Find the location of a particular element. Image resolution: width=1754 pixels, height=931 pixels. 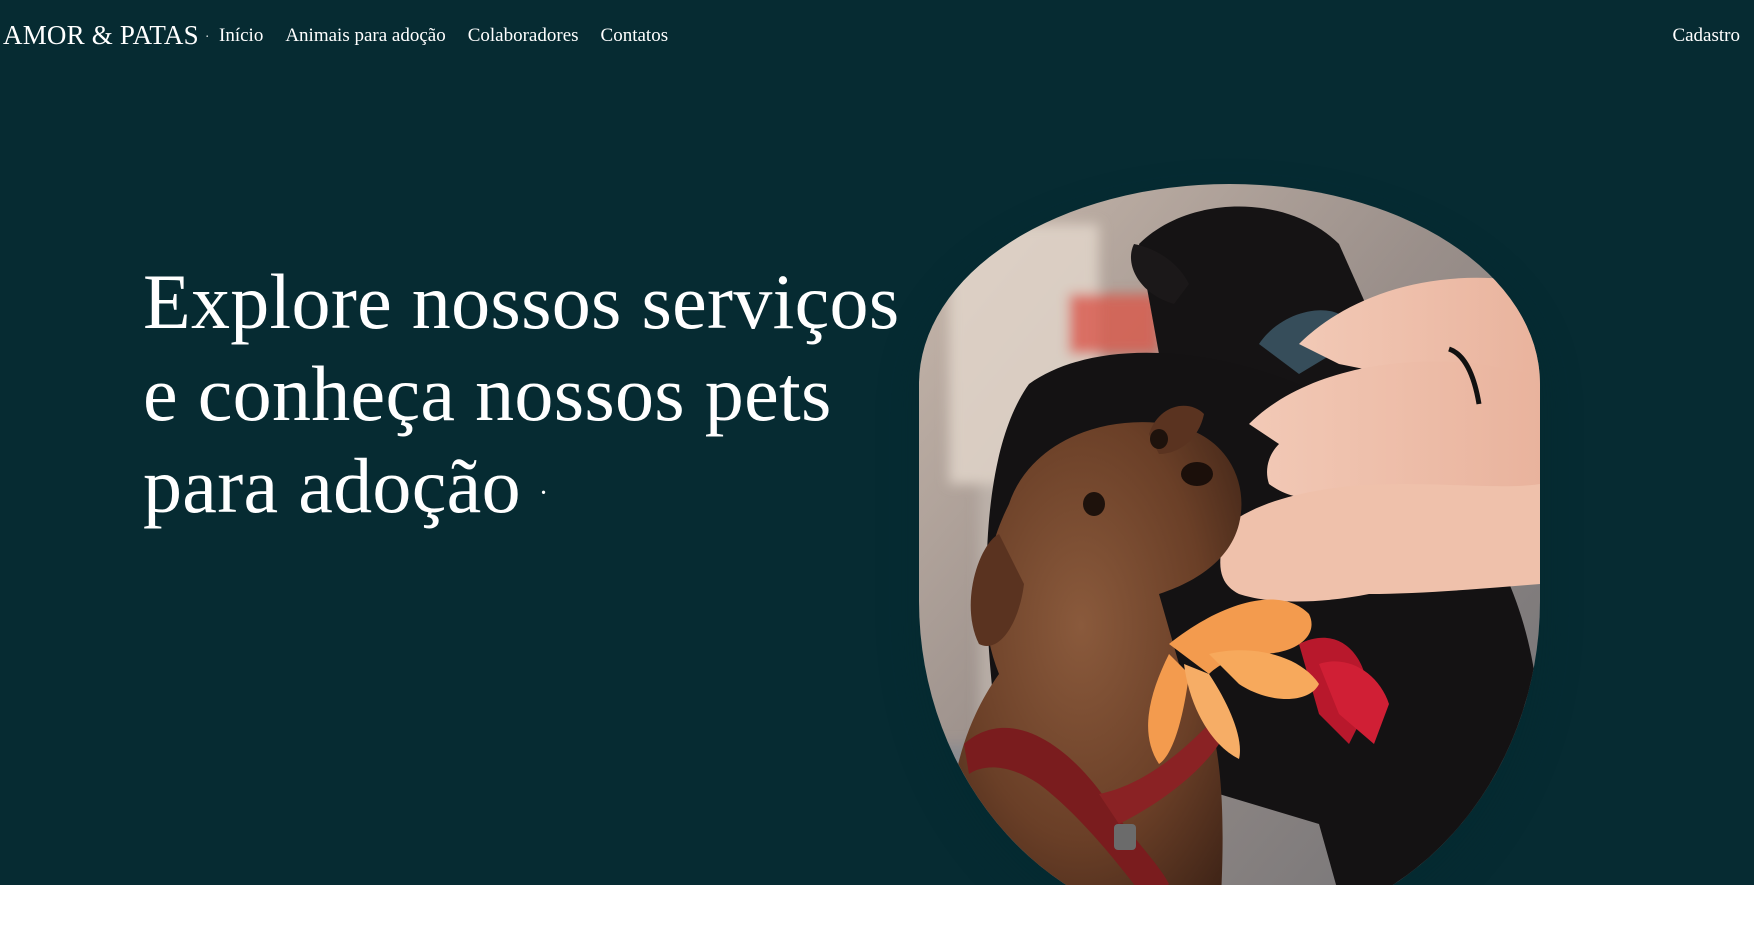

headline-line-3: para adoção · is located at coordinates (523, 490).